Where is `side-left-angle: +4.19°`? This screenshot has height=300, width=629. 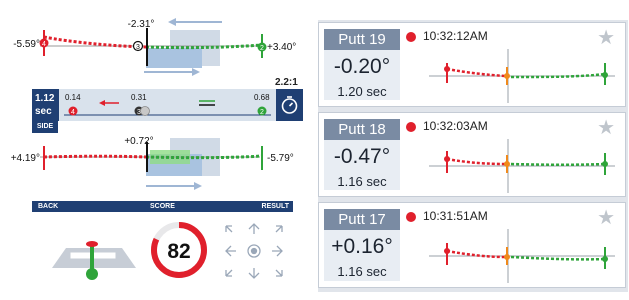
side-left-angle: +4.19° is located at coordinates (25, 158).